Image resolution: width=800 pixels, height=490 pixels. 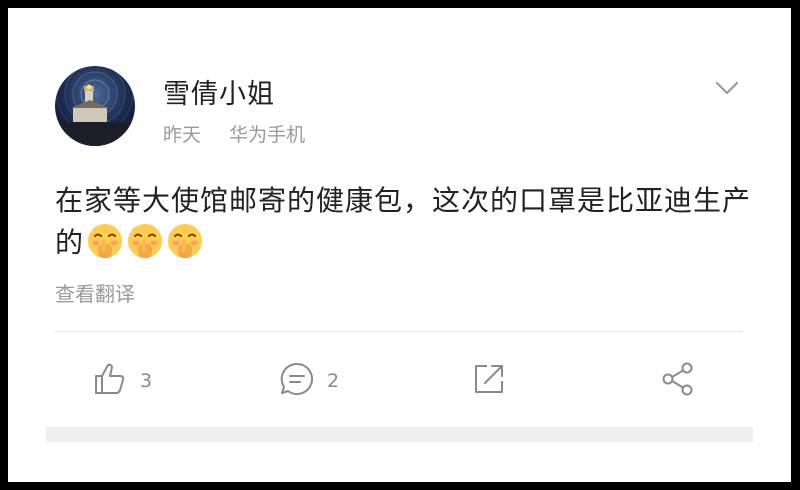 What do you see at coordinates (727, 88) in the screenshot?
I see `chevron-down-icon` at bounding box center [727, 88].